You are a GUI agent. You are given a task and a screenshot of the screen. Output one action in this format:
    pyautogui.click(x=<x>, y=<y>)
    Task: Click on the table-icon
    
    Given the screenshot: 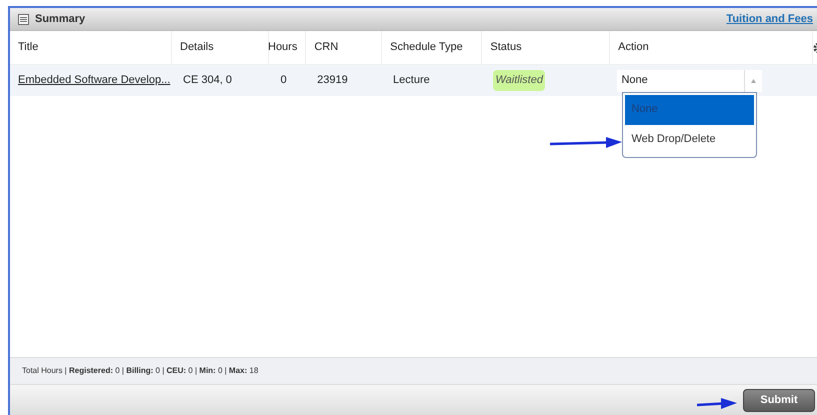 What is the action you would take?
    pyautogui.click(x=23, y=19)
    